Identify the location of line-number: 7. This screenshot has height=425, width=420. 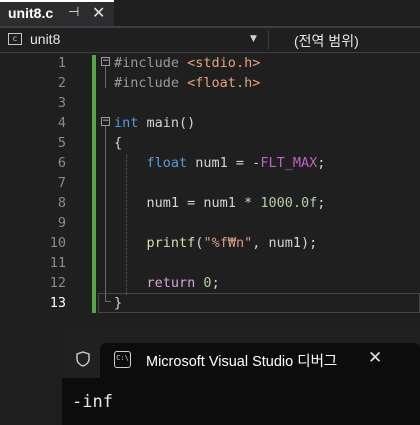
(61, 183).